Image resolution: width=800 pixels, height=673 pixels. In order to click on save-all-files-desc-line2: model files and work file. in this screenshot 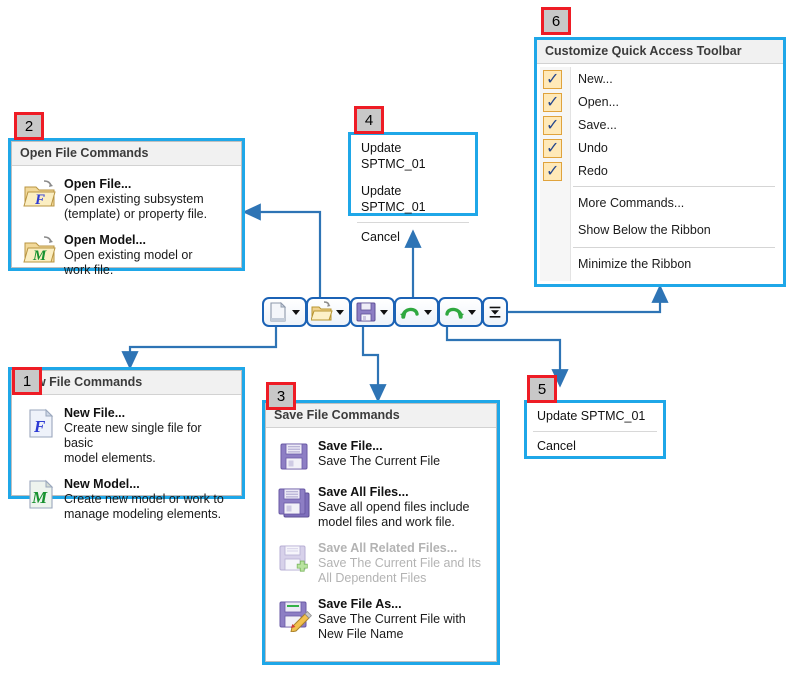, I will do `click(386, 522)`.